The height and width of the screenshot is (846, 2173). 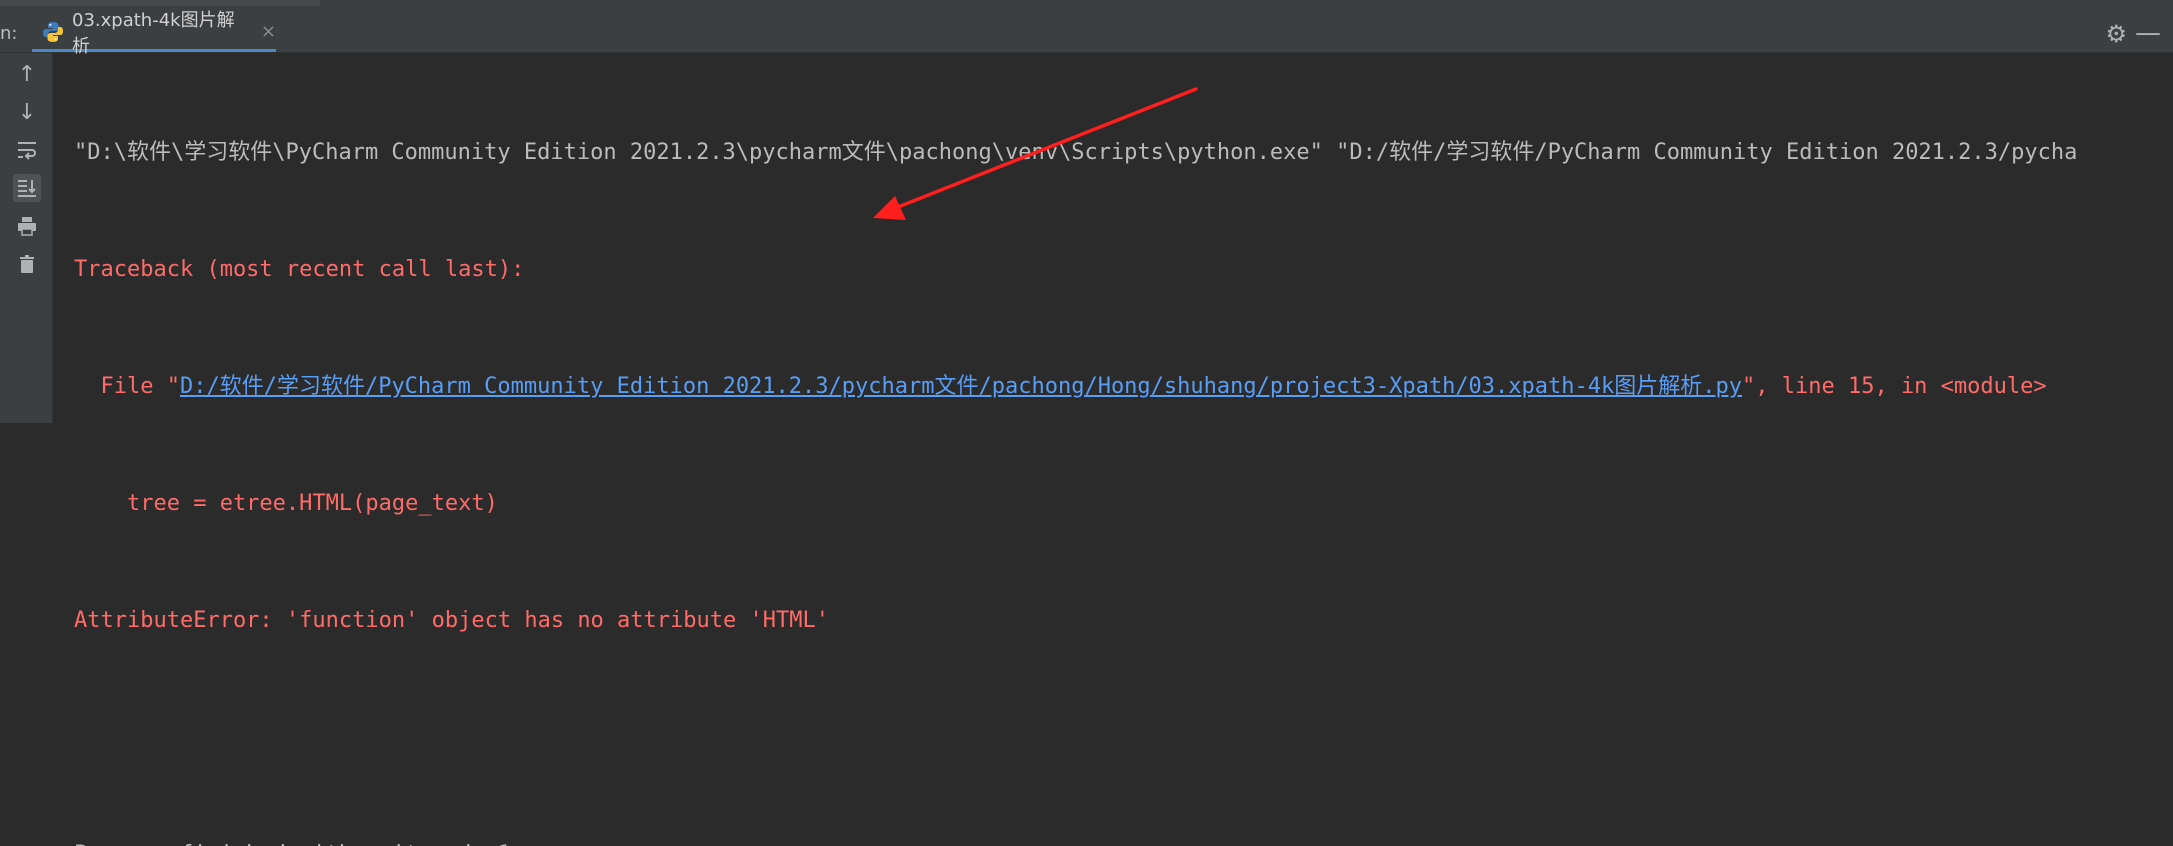 What do you see at coordinates (27, 74) in the screenshot?
I see `arrow-up-icon: ↑` at bounding box center [27, 74].